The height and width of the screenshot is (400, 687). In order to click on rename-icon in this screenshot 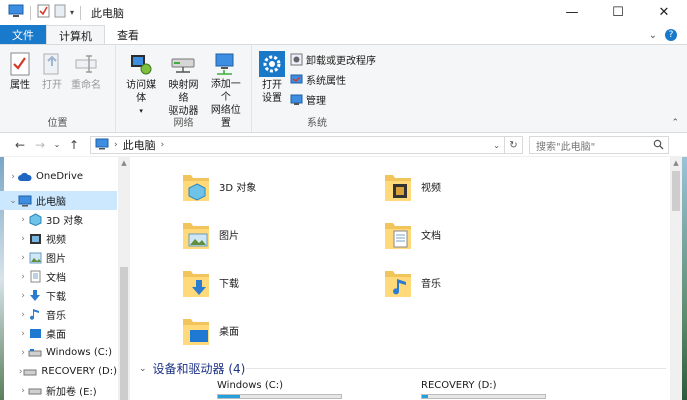, I will do `click(86, 64)`.